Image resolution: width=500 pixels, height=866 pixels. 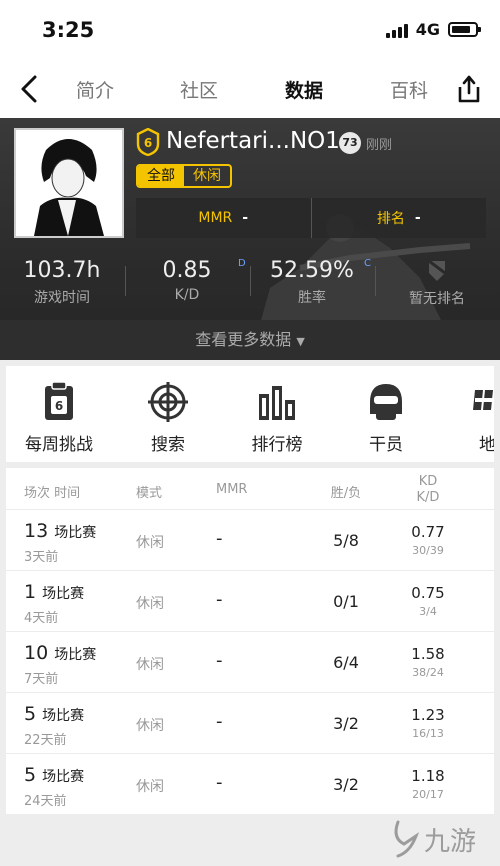 What do you see at coordinates (428, 550) in the screenshot?
I see `match-kd-detail: 30/39` at bounding box center [428, 550].